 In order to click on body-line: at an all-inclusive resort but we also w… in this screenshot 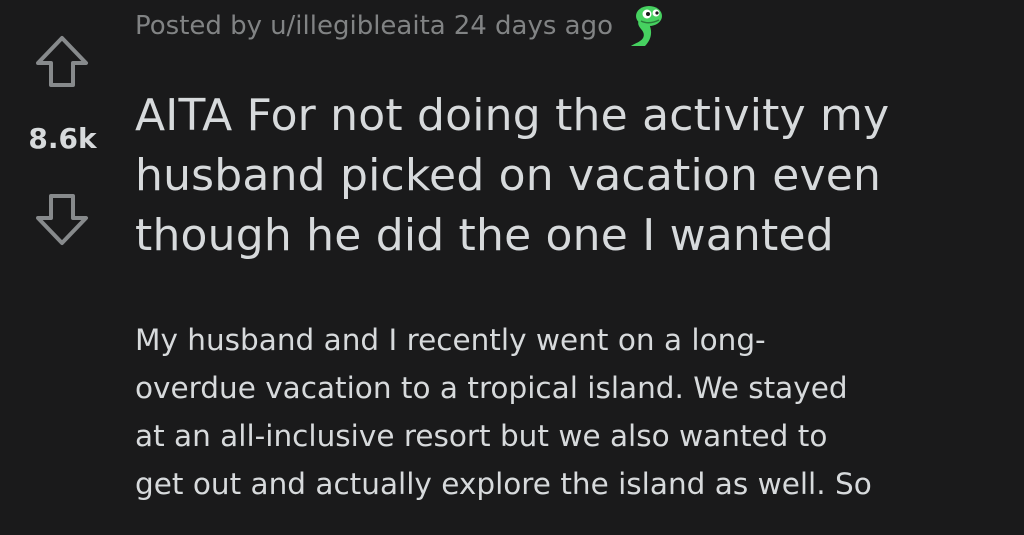, I will do `click(481, 436)`.